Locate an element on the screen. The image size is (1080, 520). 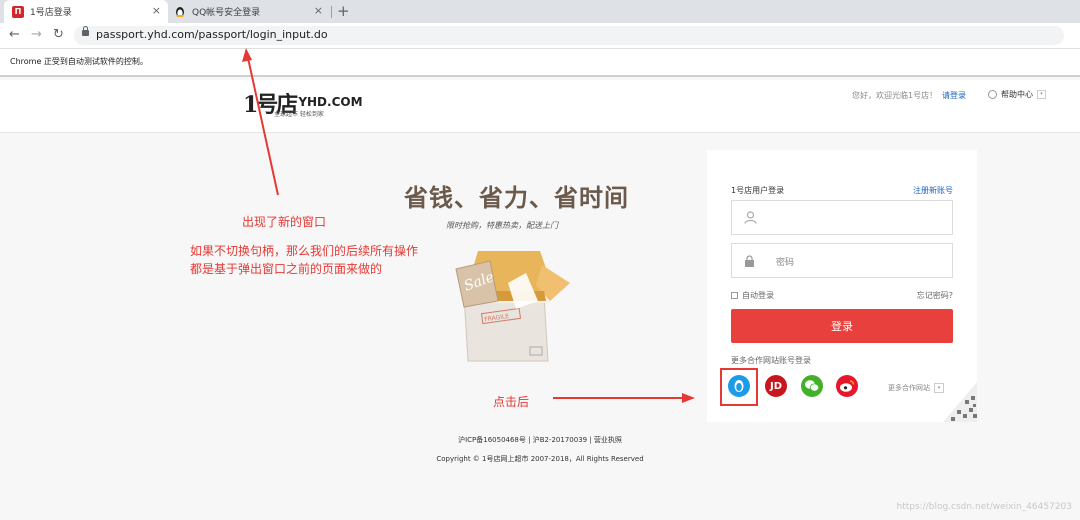
logo-text: YHD.COM is located at coordinates (330, 102).